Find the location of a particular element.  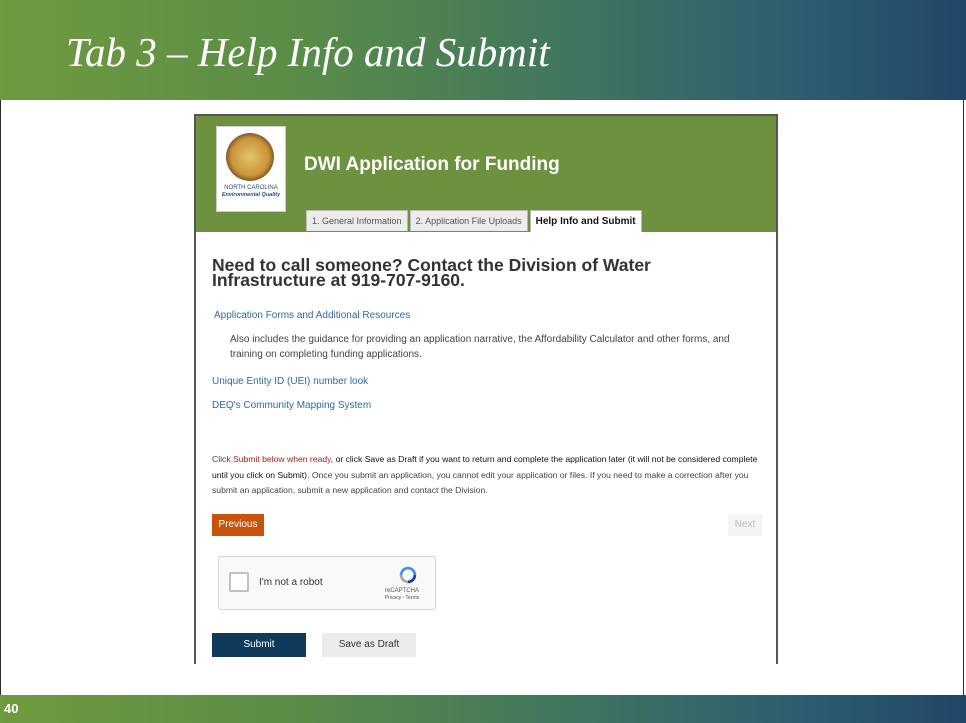

slide-title-bar: Tab 3 – Help Info and Submit is located at coordinates (483, 50).